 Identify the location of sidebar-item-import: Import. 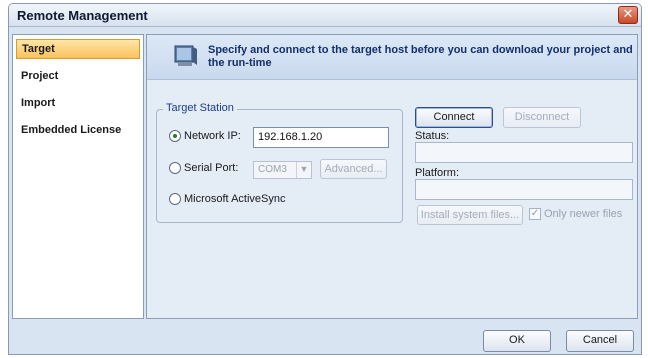
(78, 104).